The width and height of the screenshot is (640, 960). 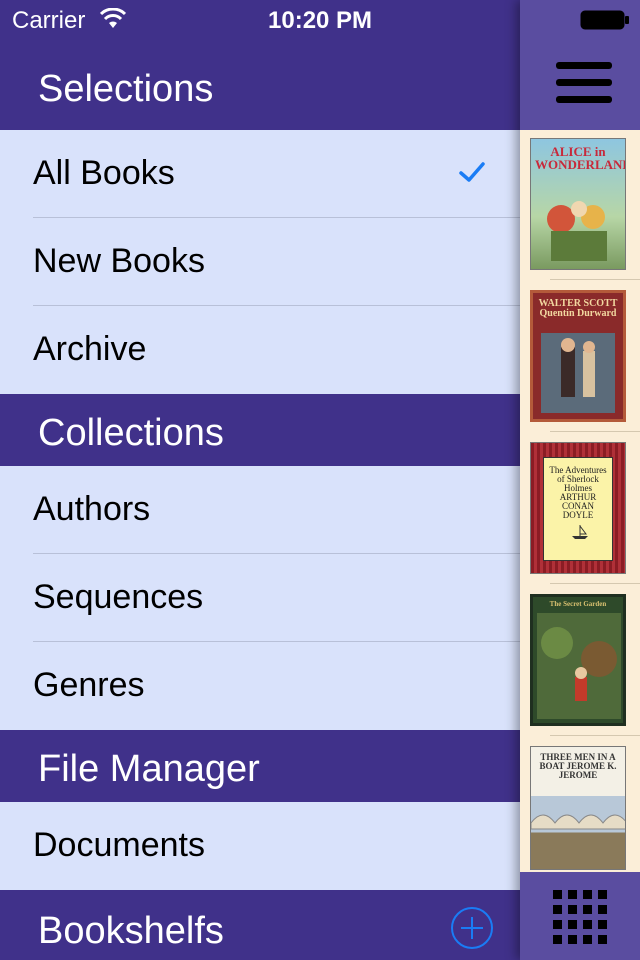 I want to click on cover-title: The Secret Garden, so click(x=578, y=604).